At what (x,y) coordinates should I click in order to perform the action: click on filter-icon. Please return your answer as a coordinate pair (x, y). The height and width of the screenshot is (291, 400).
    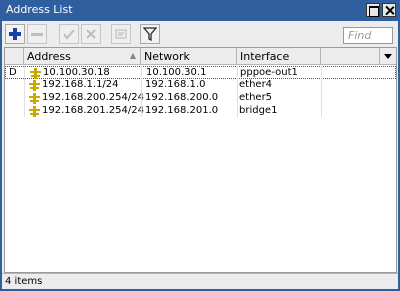
    Looking at the image, I should click on (150, 34).